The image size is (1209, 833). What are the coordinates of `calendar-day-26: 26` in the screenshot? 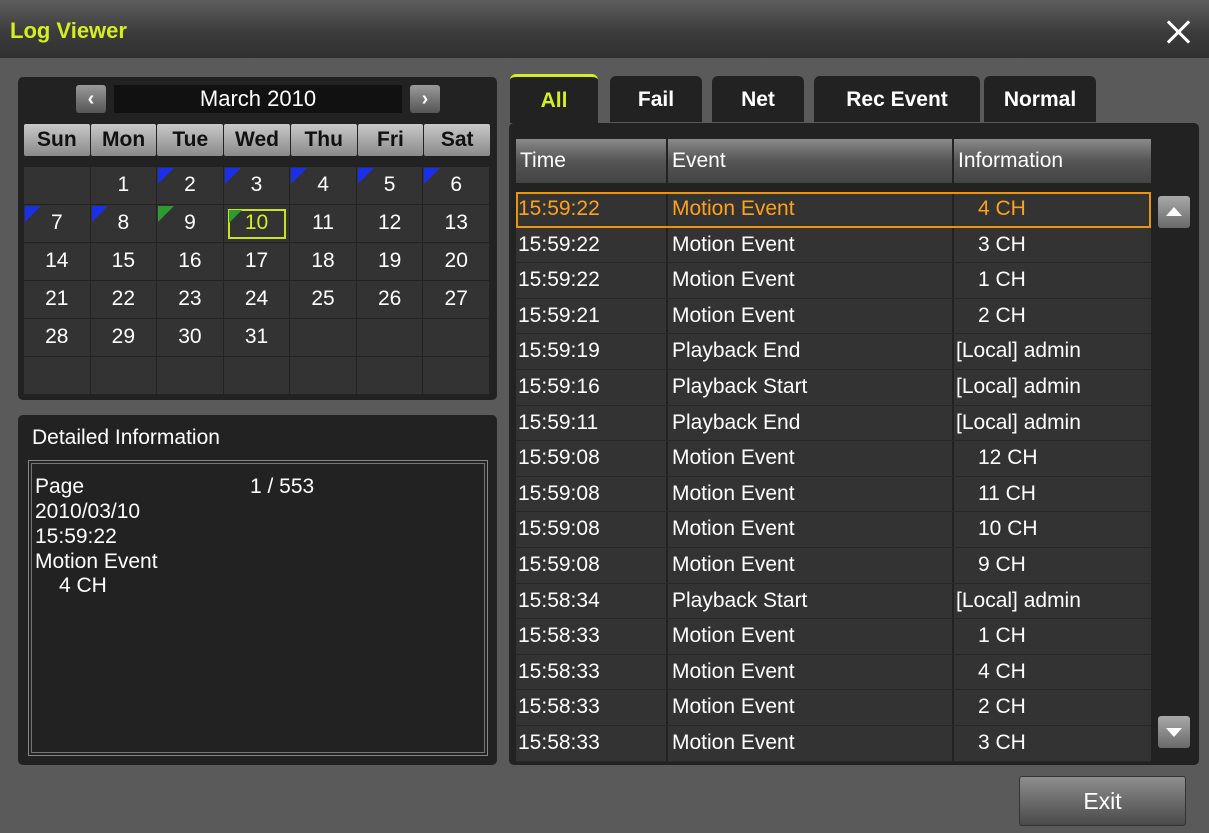 It's located at (390, 300).